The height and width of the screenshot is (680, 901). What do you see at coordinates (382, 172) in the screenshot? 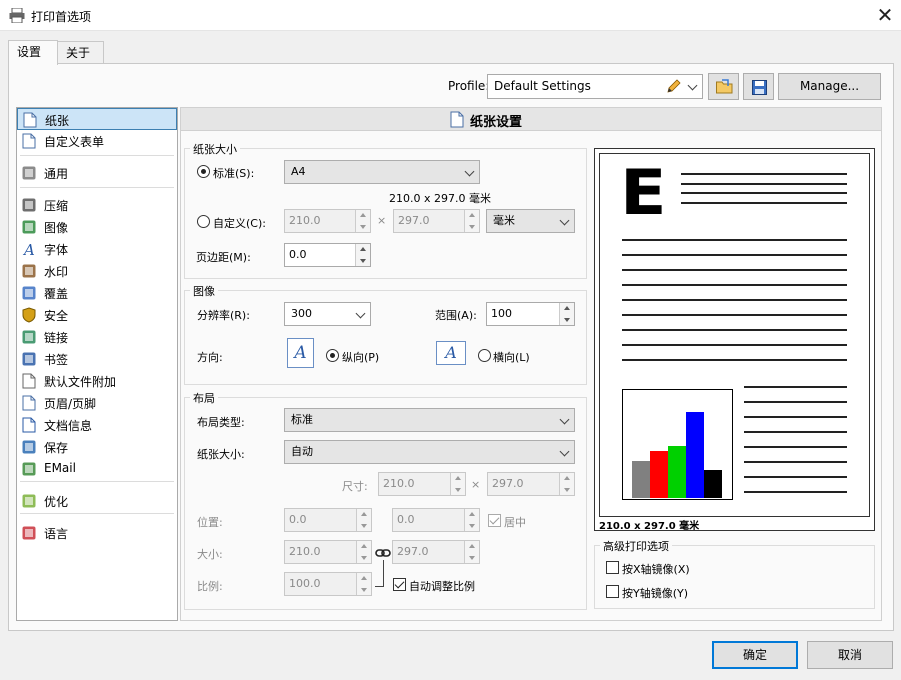
I see `standard-size-select: A4` at bounding box center [382, 172].